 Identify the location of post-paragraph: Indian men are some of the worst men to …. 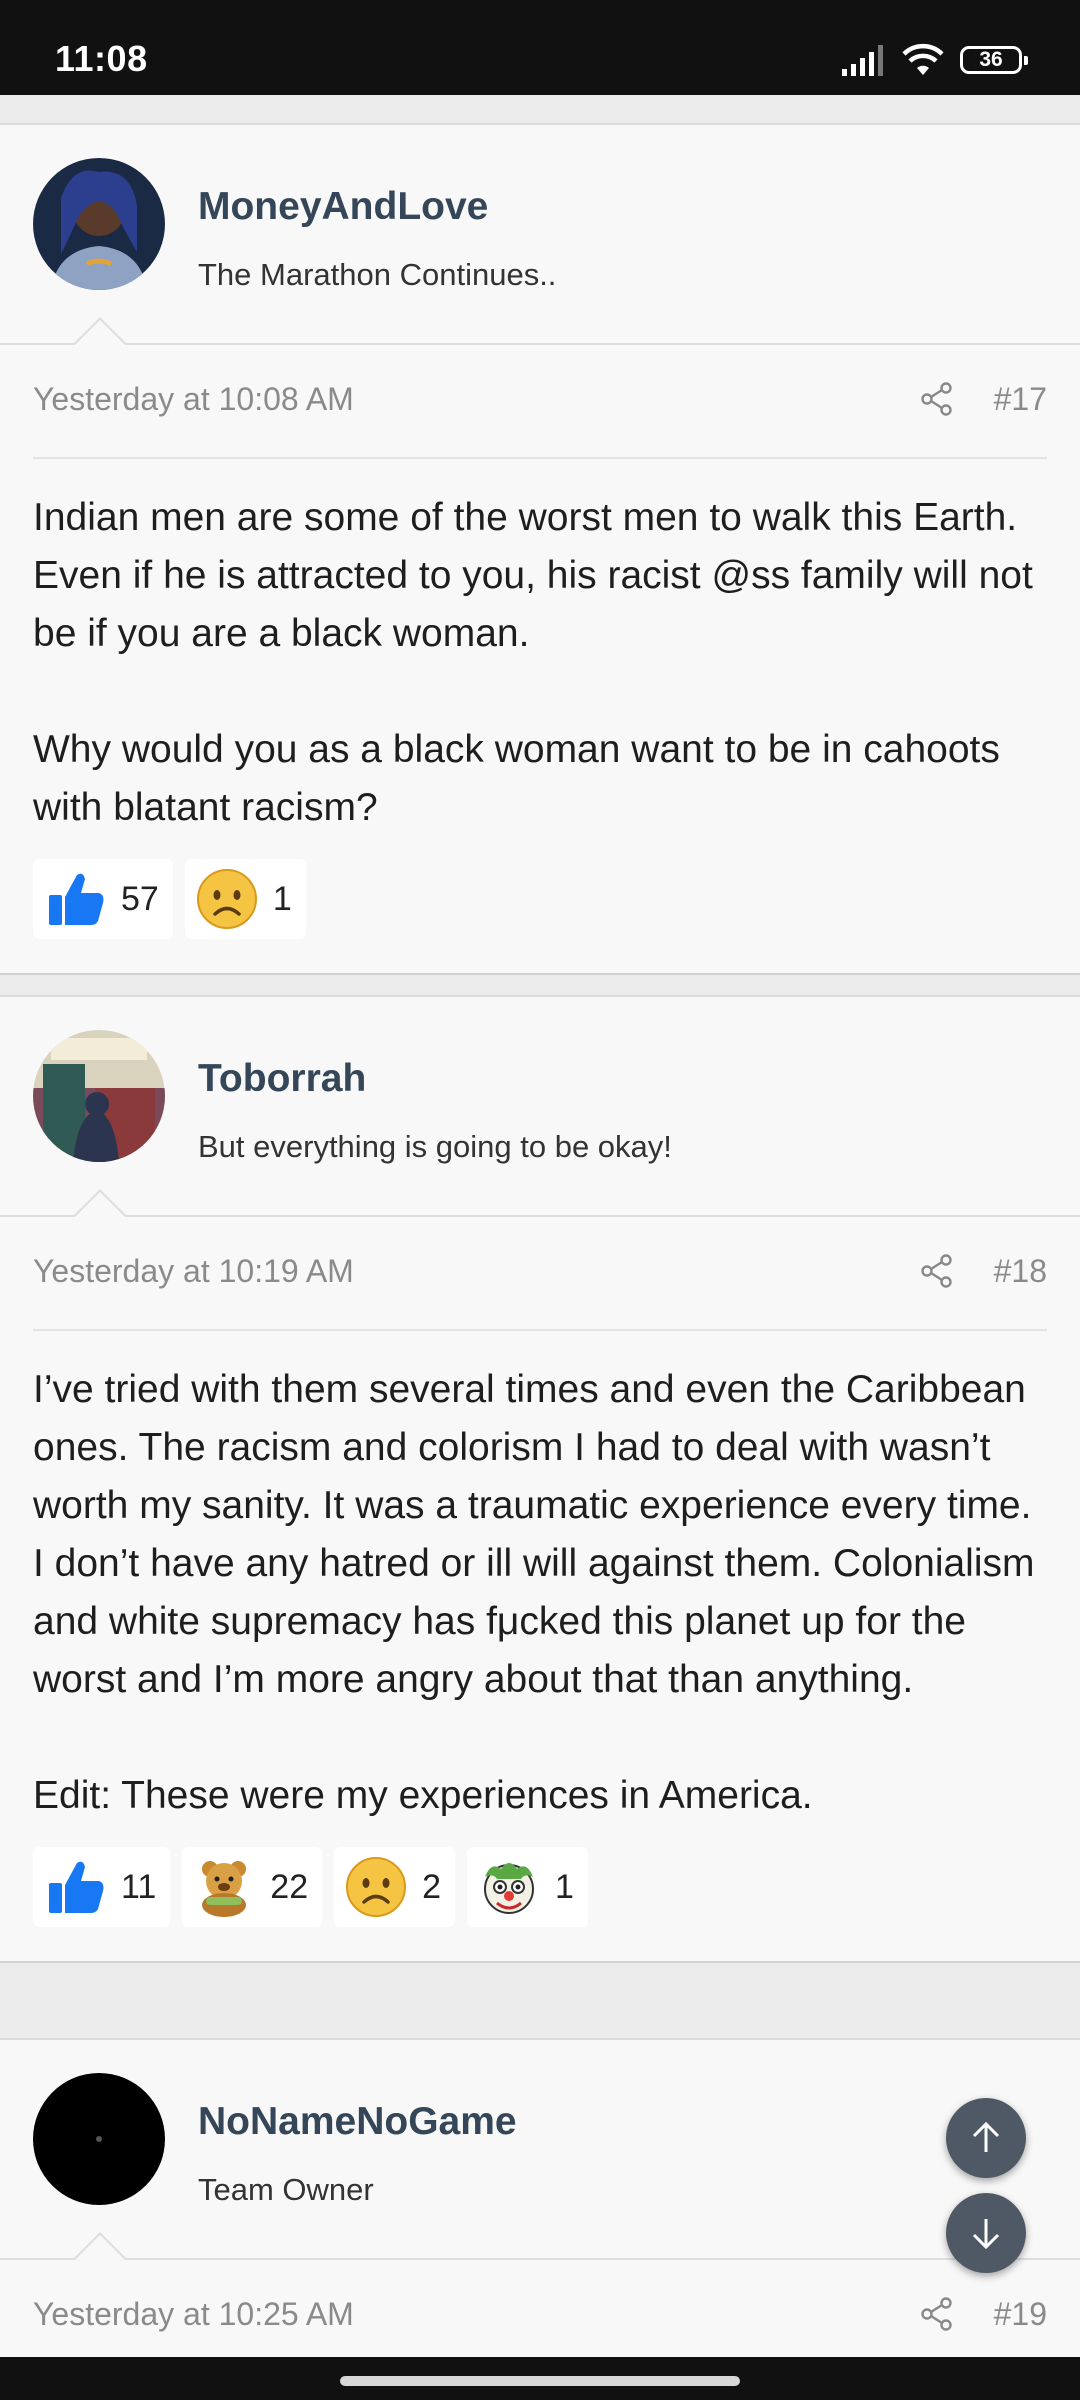
(533, 575).